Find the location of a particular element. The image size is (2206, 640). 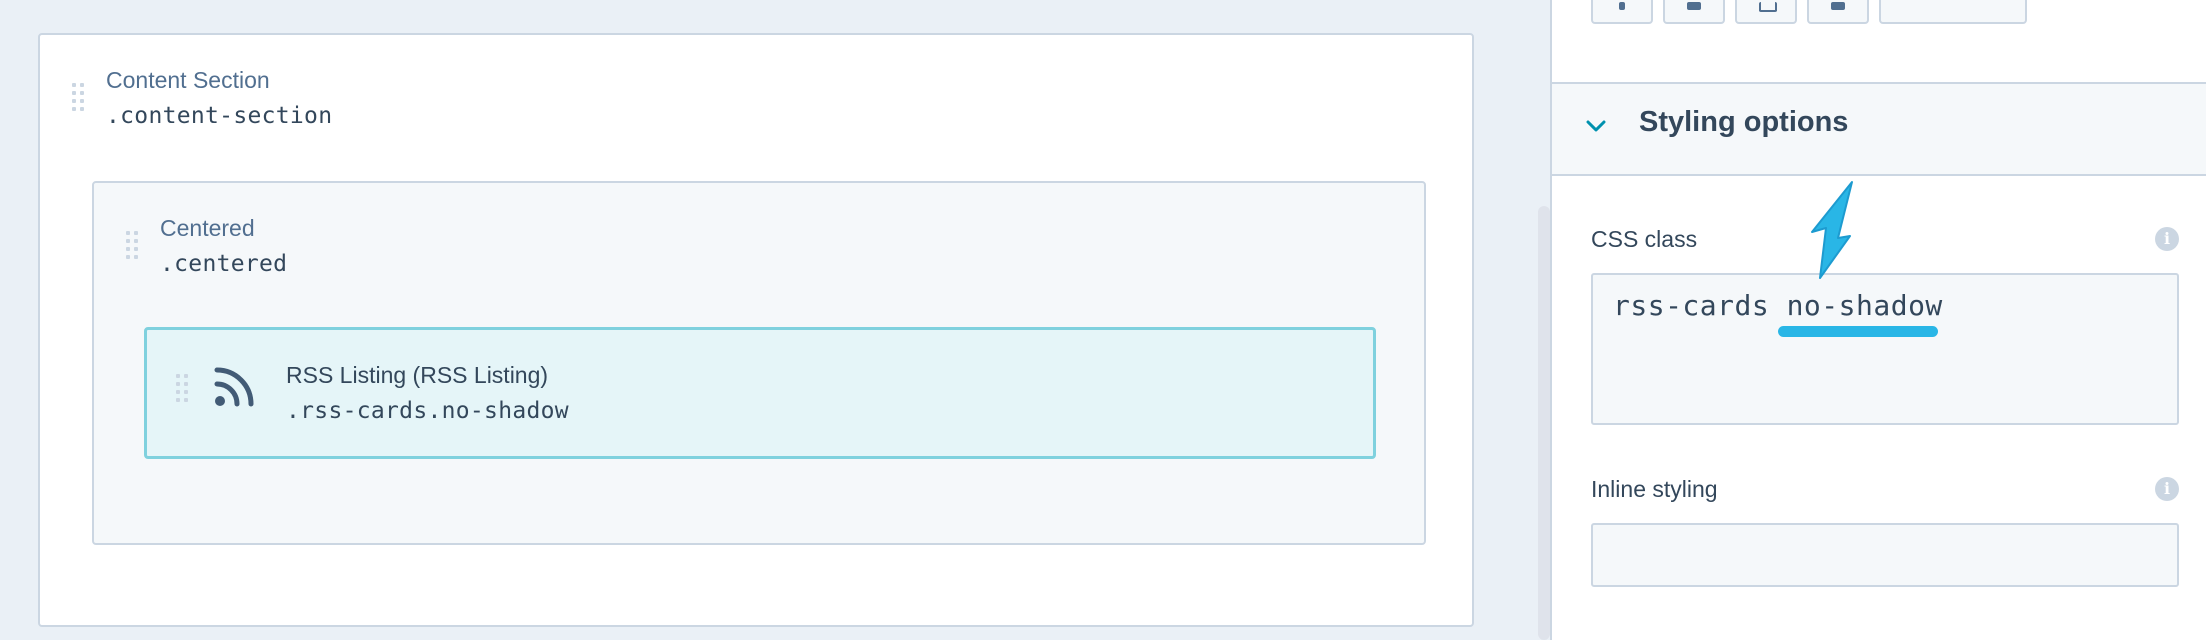

centered-label: Centered is located at coordinates (207, 228).